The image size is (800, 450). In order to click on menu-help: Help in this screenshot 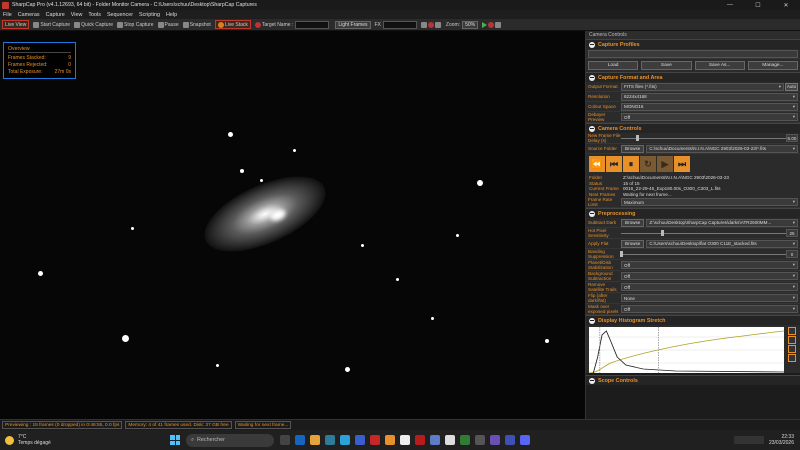, I will do `click(171, 15)`.